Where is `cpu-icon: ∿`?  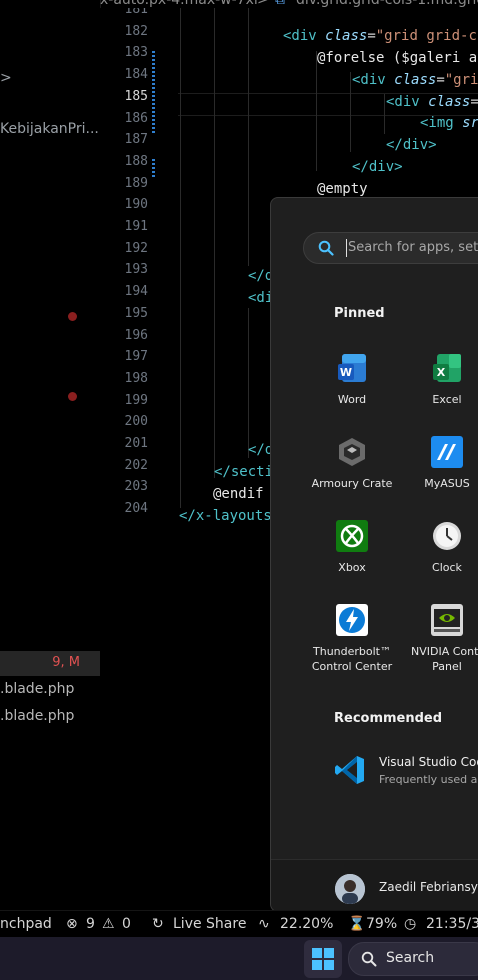 cpu-icon: ∿ is located at coordinates (264, 924).